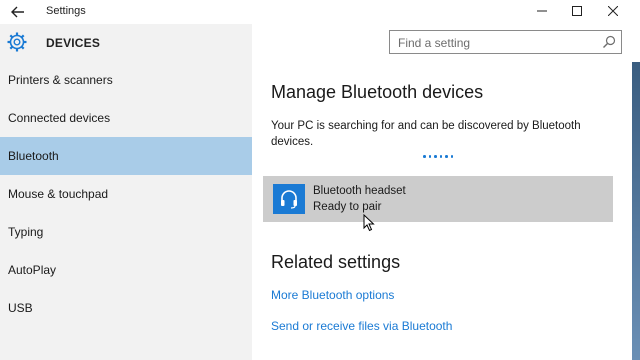  Describe the element at coordinates (126, 118) in the screenshot. I see `sidebar-item-connected-devices: Connected devices` at that location.